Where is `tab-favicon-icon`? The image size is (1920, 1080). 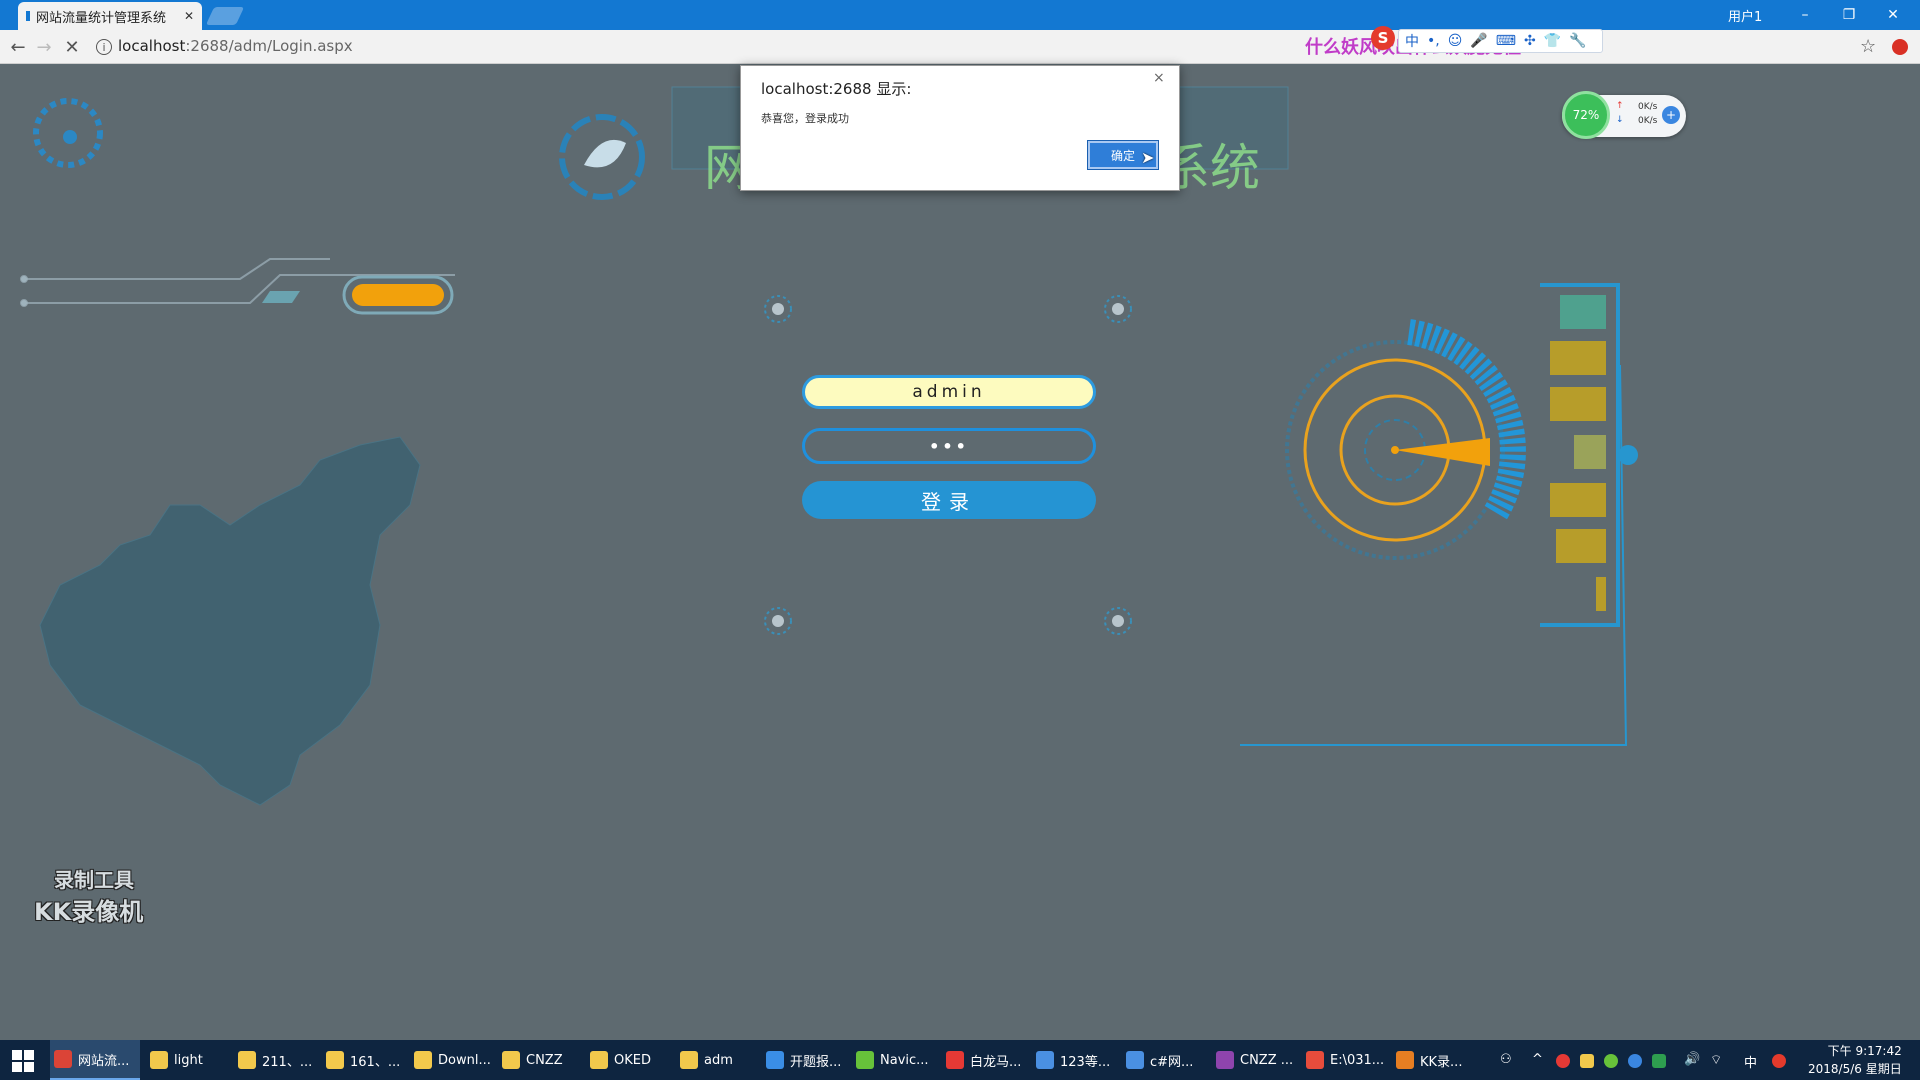
tab-favicon-icon is located at coordinates (28, 16).